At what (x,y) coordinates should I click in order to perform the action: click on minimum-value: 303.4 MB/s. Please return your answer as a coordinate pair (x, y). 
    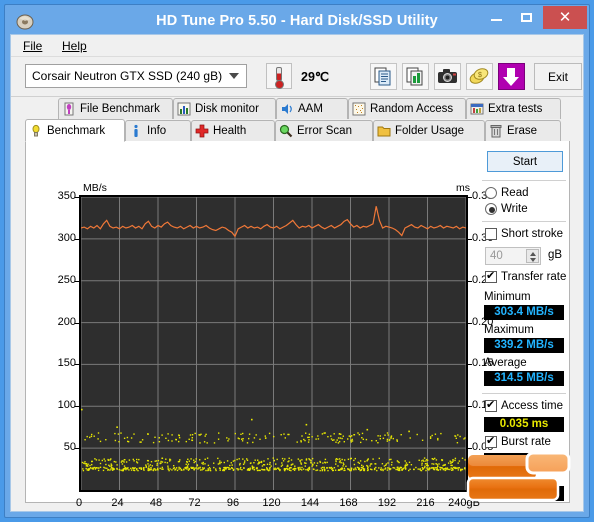
    Looking at the image, I should click on (524, 312).